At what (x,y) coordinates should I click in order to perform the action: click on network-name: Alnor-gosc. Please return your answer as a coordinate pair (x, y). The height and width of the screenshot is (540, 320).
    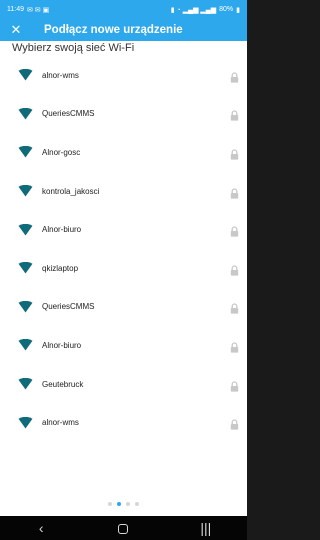
    Looking at the image, I should click on (61, 152).